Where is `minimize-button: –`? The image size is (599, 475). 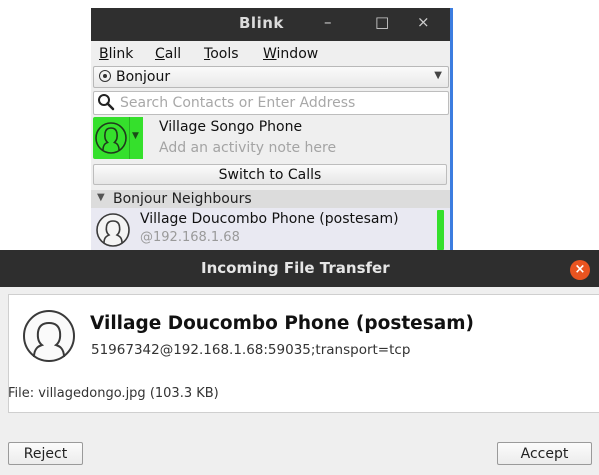
minimize-button: – is located at coordinates (328, 22).